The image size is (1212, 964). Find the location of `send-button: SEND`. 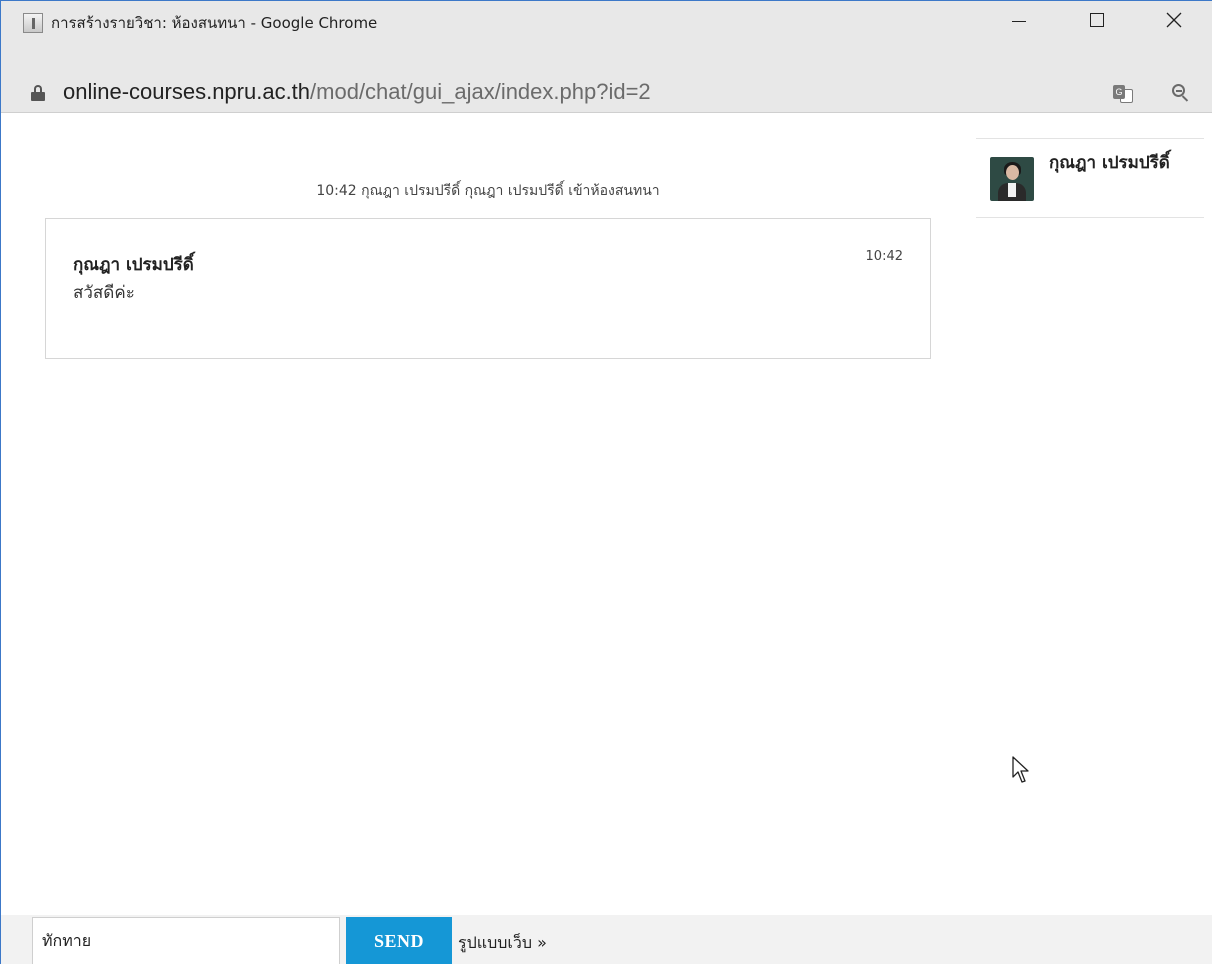

send-button: SEND is located at coordinates (399, 940).